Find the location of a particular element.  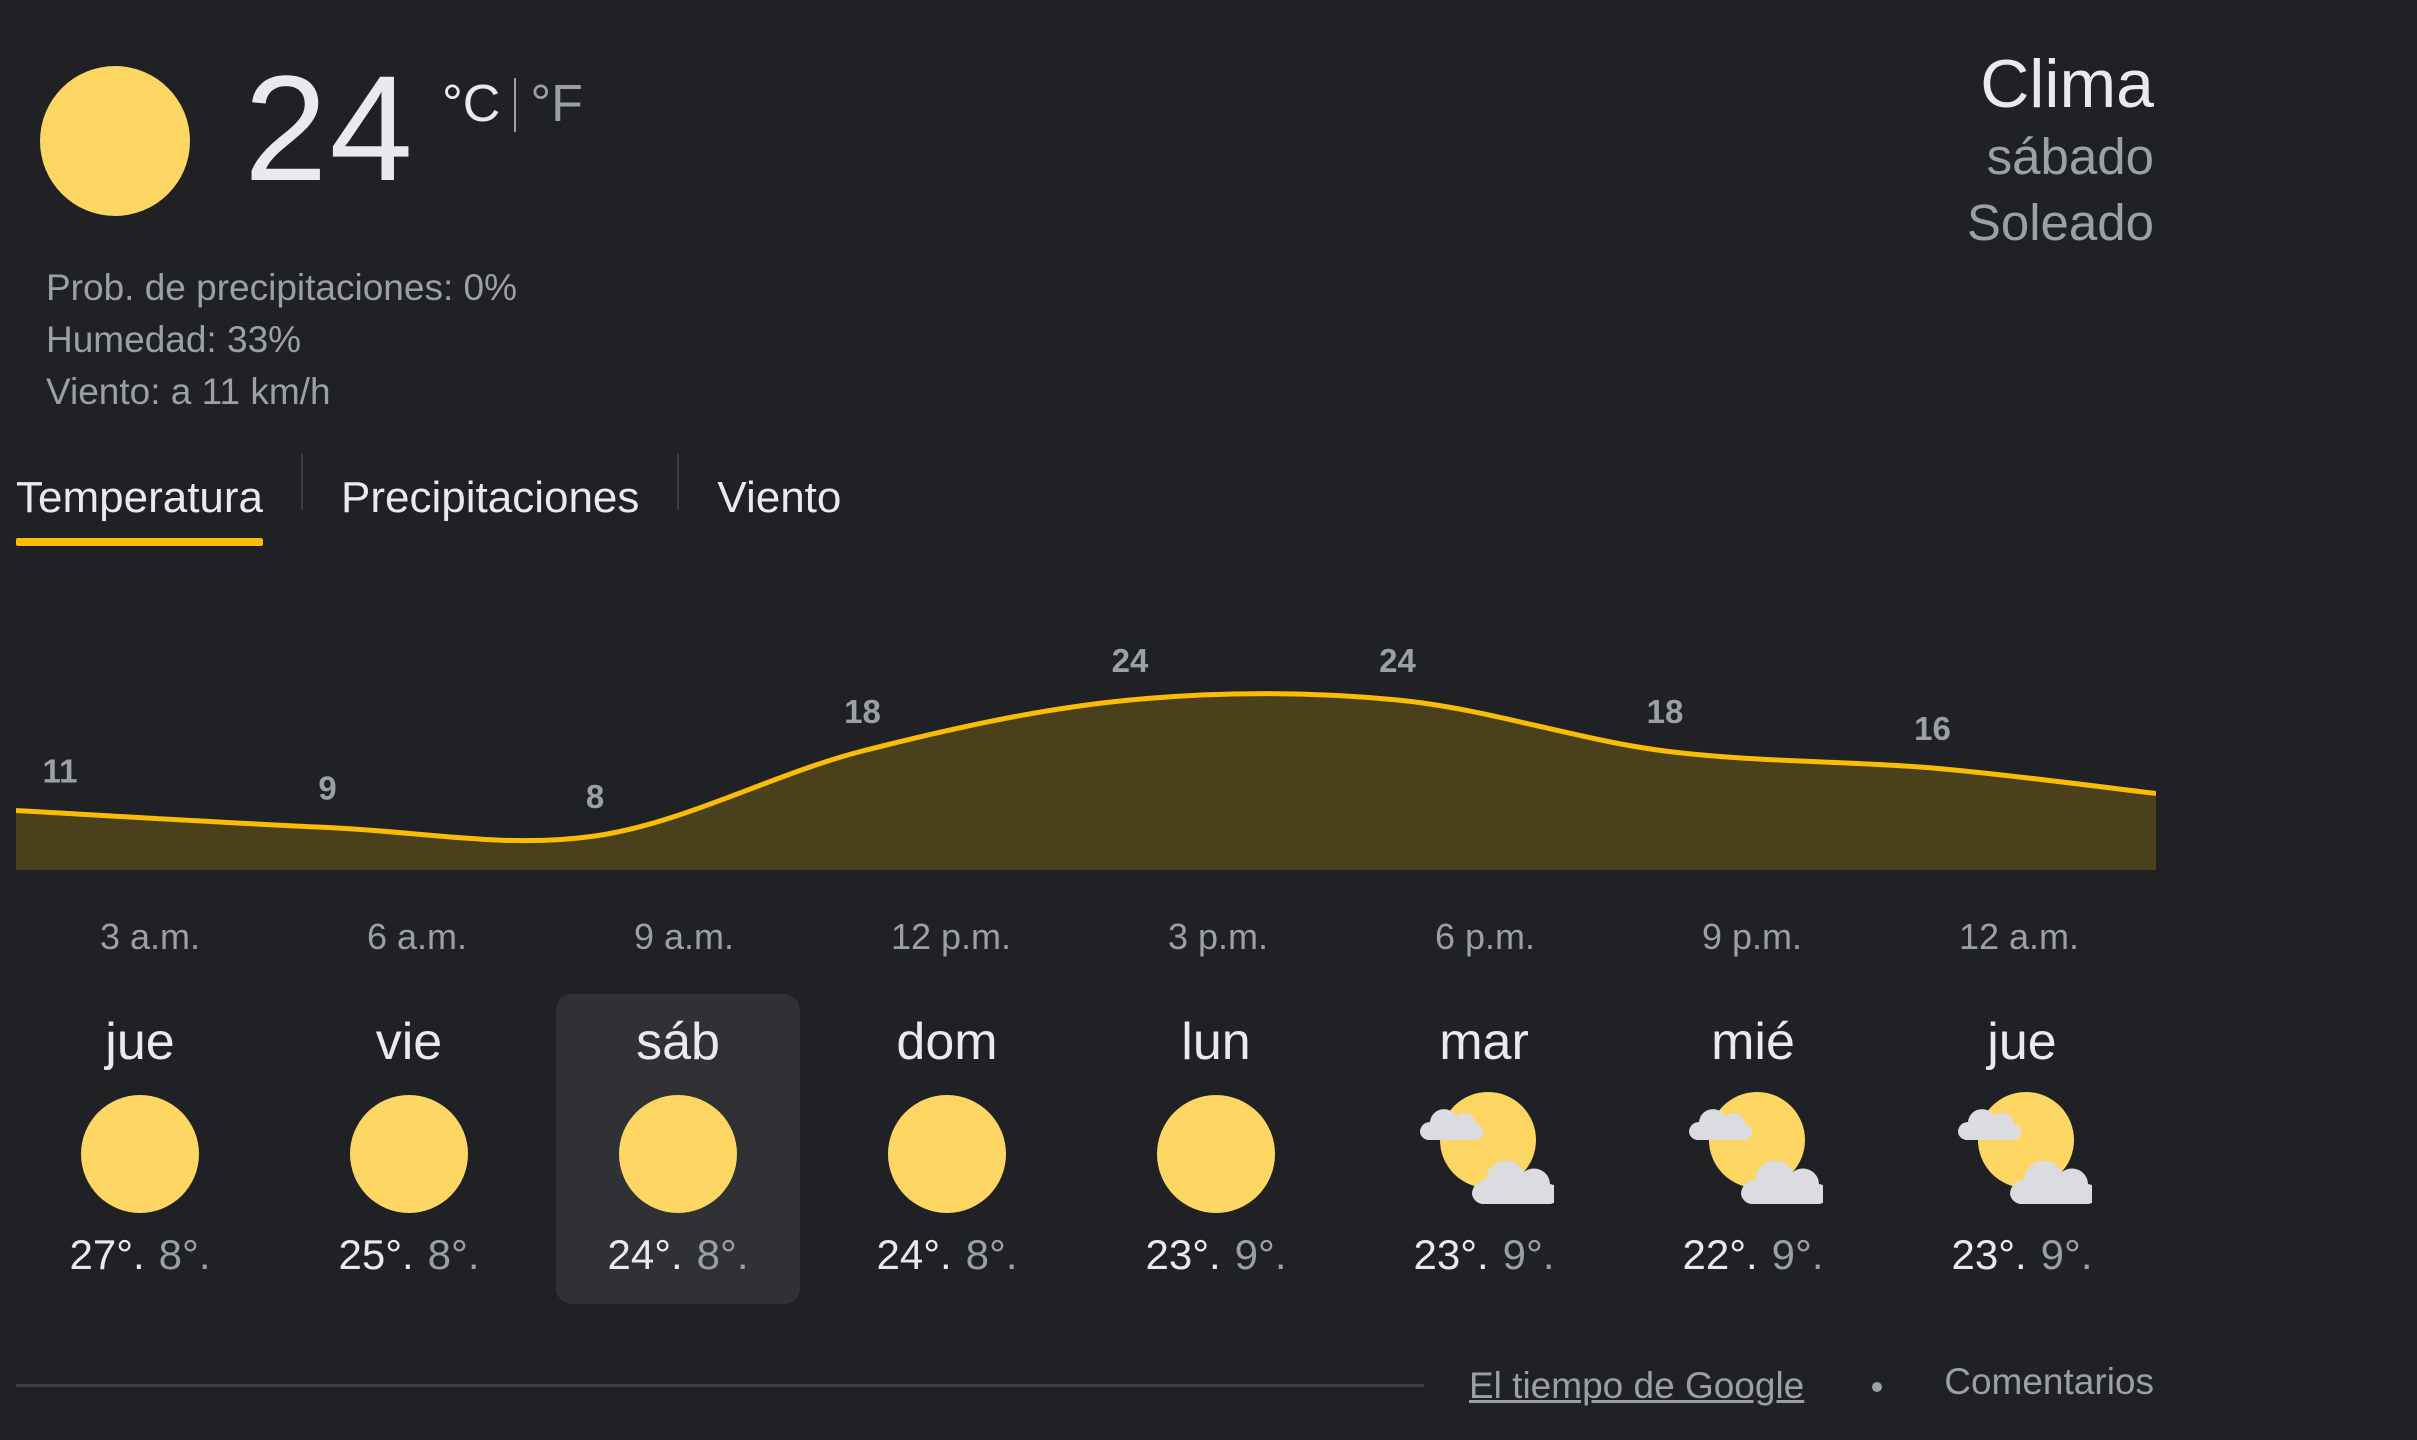

fahrenheit-toggle: °F is located at coordinates (556, 104).